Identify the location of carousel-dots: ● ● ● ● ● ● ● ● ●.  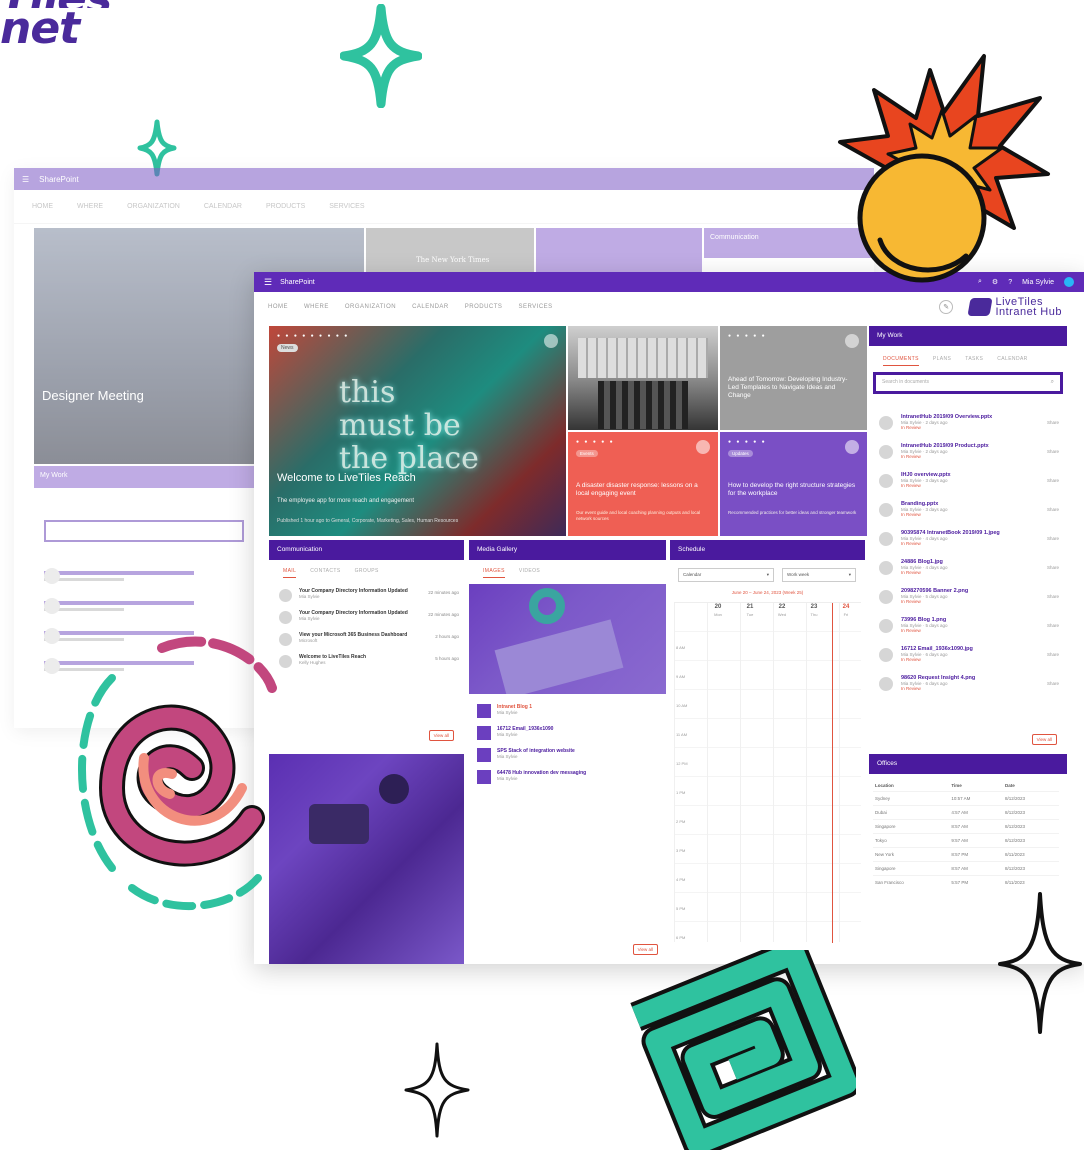
(313, 336).